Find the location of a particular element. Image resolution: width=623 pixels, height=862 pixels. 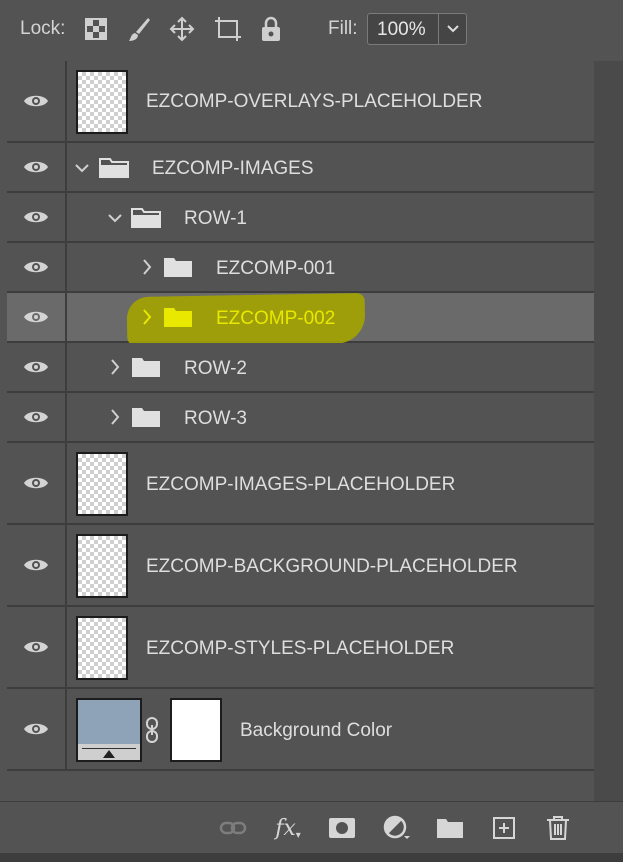

layer-row: EZCOMP-BACKGROUND-PLACEHOLDER is located at coordinates (300, 566).